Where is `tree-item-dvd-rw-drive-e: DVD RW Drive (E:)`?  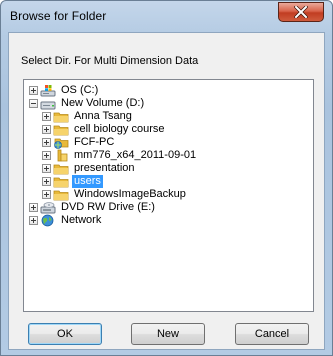
tree-item-dvd-rw-drive-e: DVD RW Drive (E:) is located at coordinates (93, 207).